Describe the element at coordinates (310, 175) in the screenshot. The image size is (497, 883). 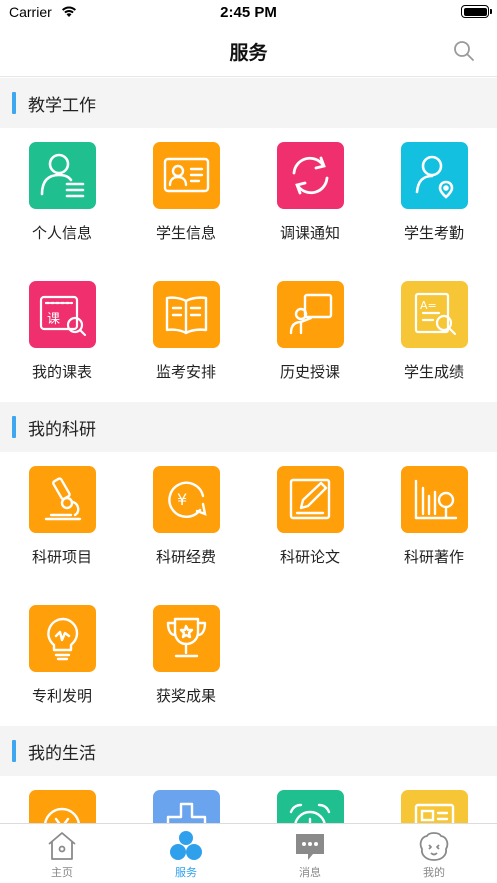
I see `refresh-icon` at that location.